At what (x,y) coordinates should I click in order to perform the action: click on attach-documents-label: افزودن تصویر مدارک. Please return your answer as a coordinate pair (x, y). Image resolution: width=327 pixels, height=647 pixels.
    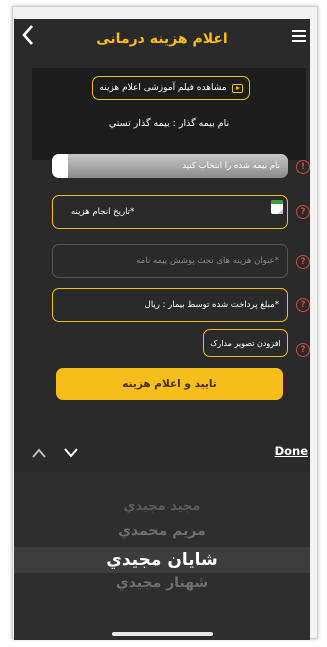
    Looking at the image, I should click on (245, 343).